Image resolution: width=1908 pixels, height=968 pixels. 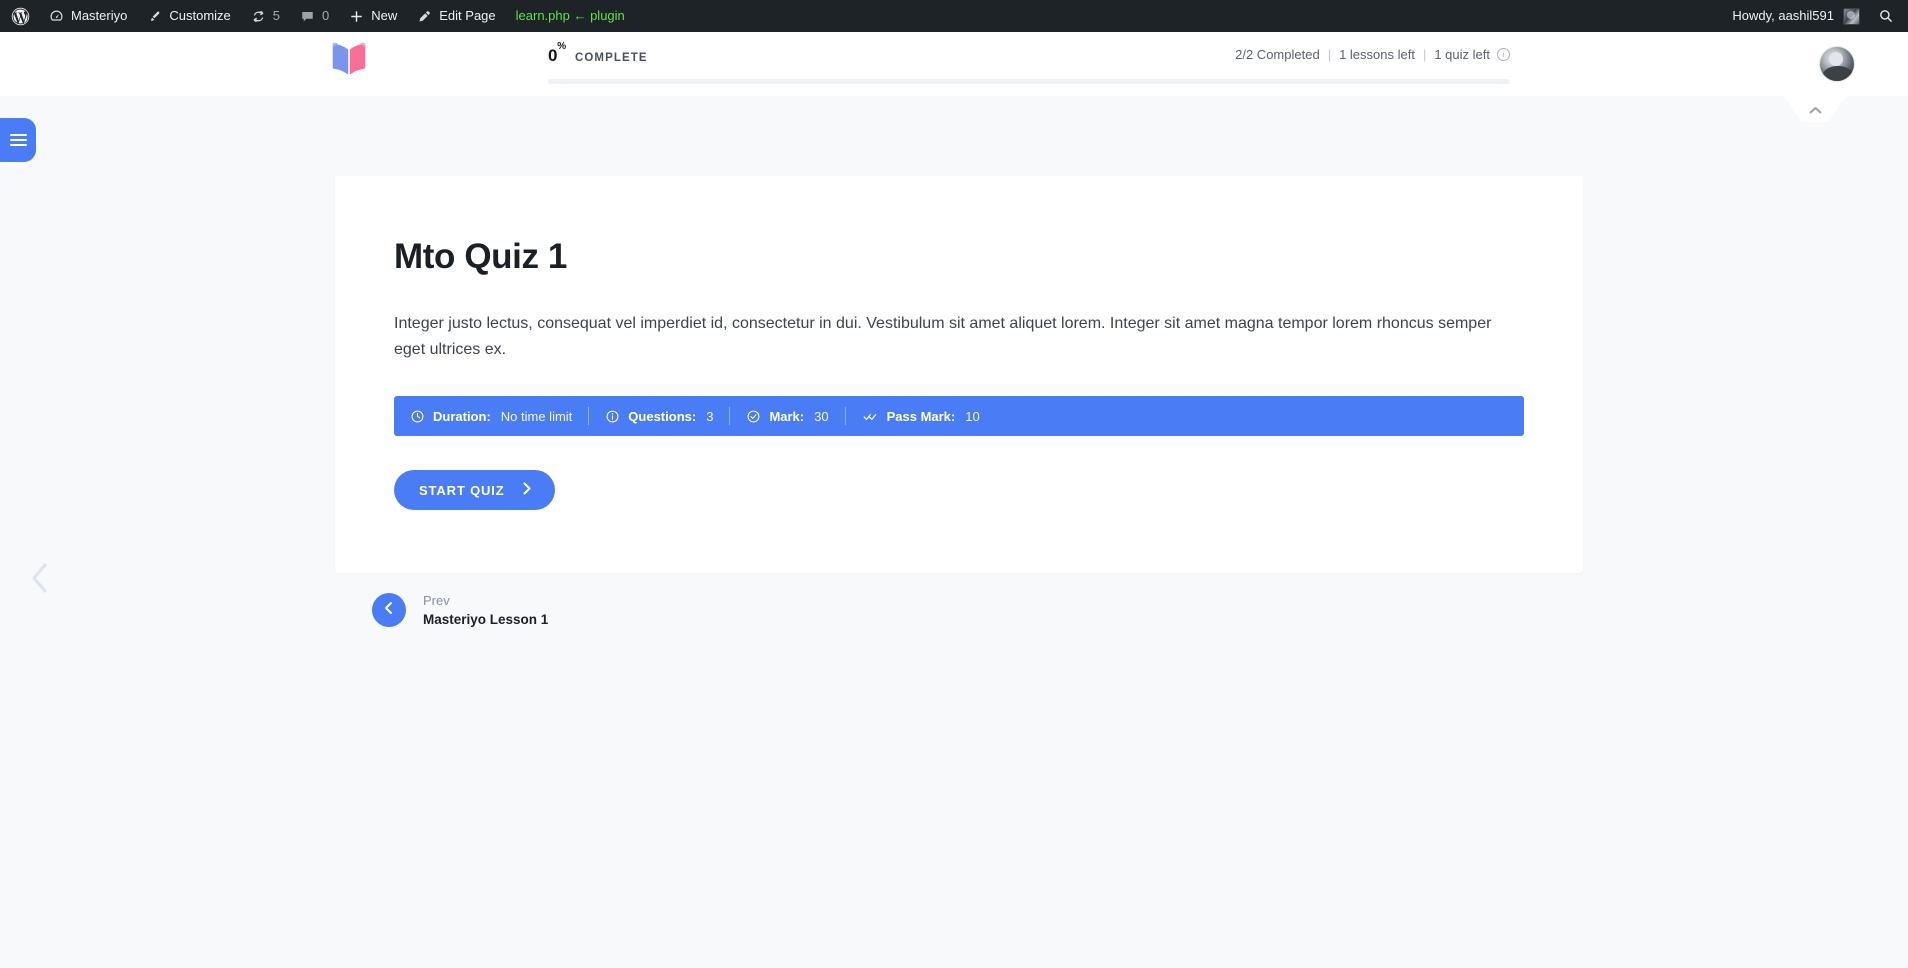 What do you see at coordinates (499, 416) in the screenshot?
I see `quiz-info-duration: Duration: No time limit` at bounding box center [499, 416].